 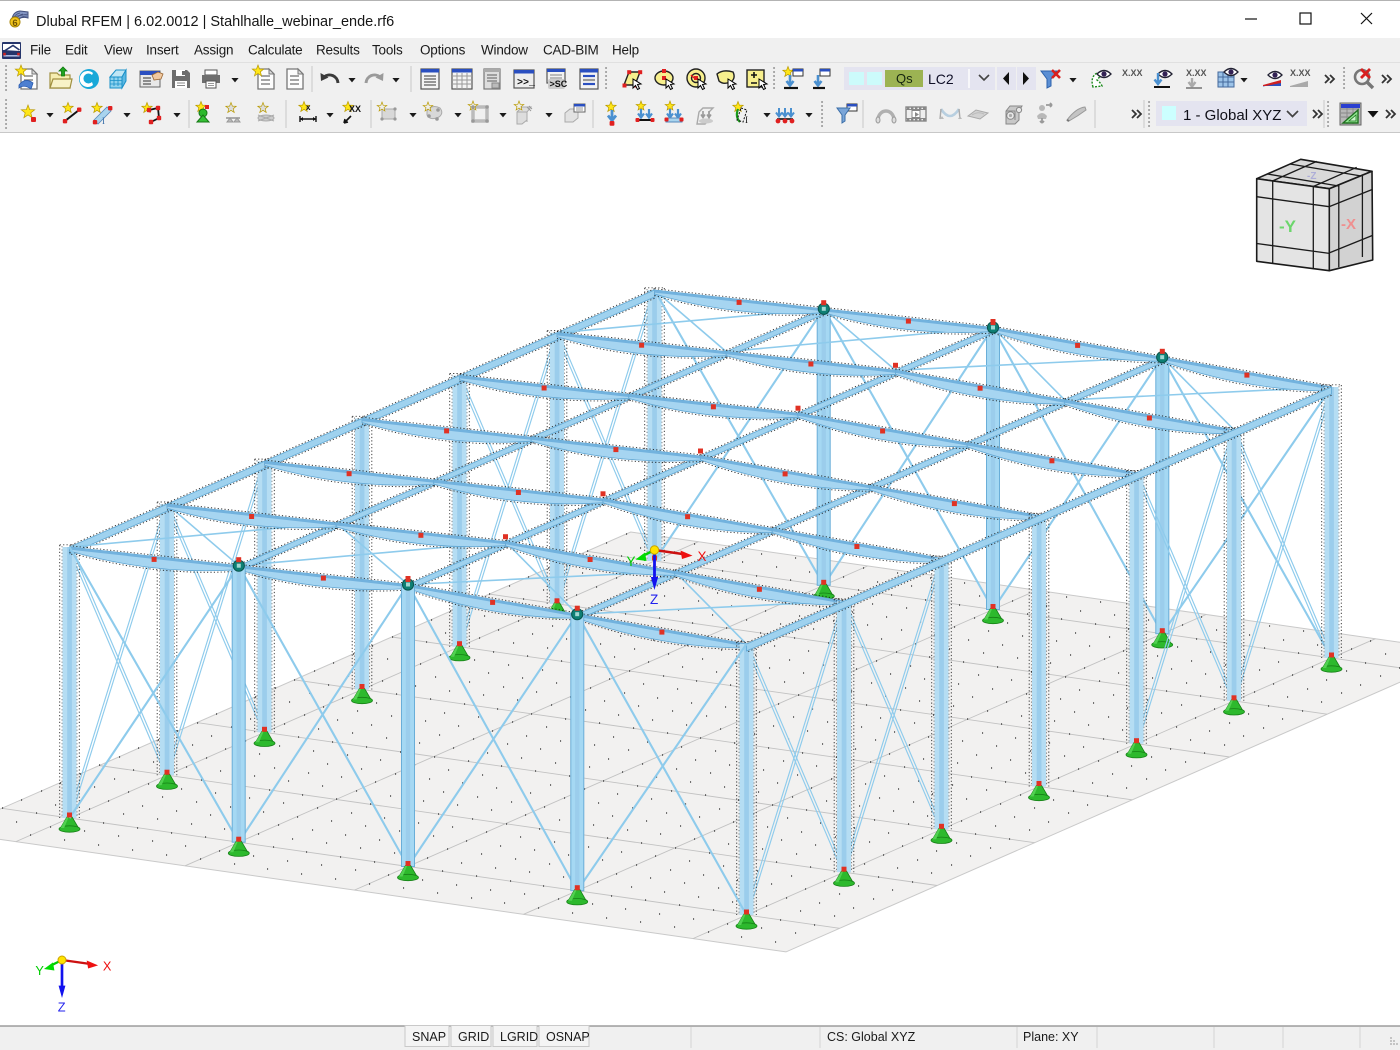 What do you see at coordinates (387, 50) in the screenshot?
I see `svg-text: Tools` at bounding box center [387, 50].